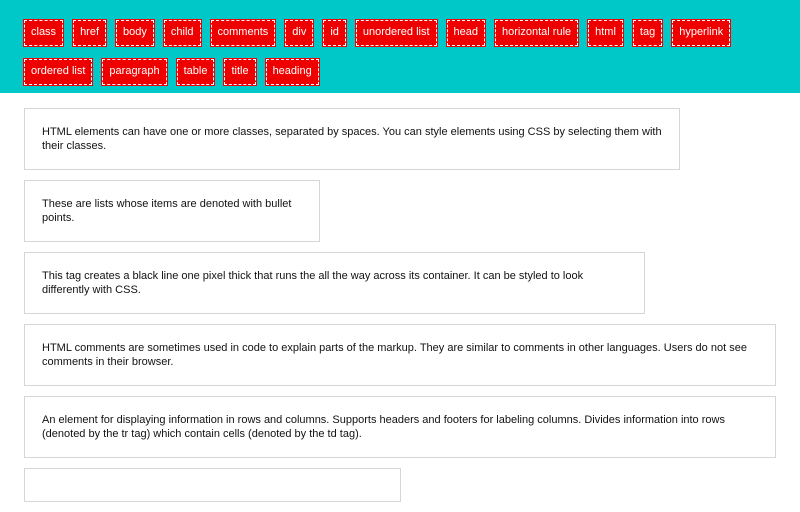 The image size is (800, 512). Describe the element at coordinates (396, 33) in the screenshot. I see `tag-button-unordered-list: unordered list` at that location.